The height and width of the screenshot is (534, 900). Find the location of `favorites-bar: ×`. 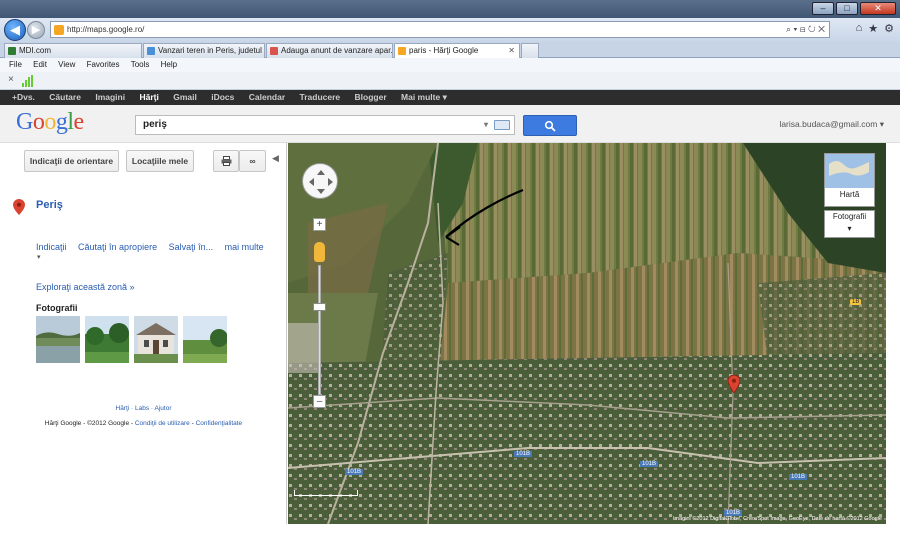

favorites-bar: × is located at coordinates (450, 81).